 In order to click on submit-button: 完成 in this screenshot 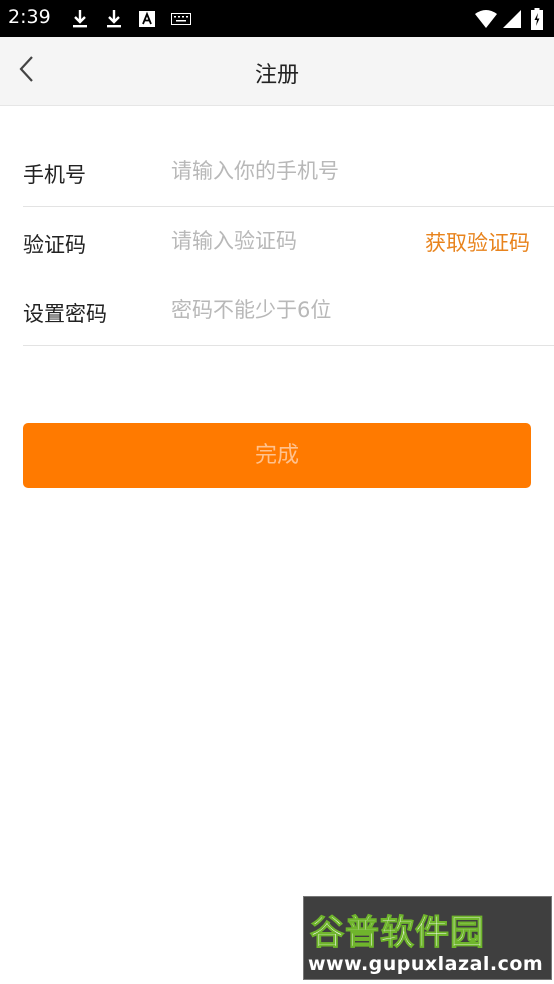, I will do `click(277, 455)`.